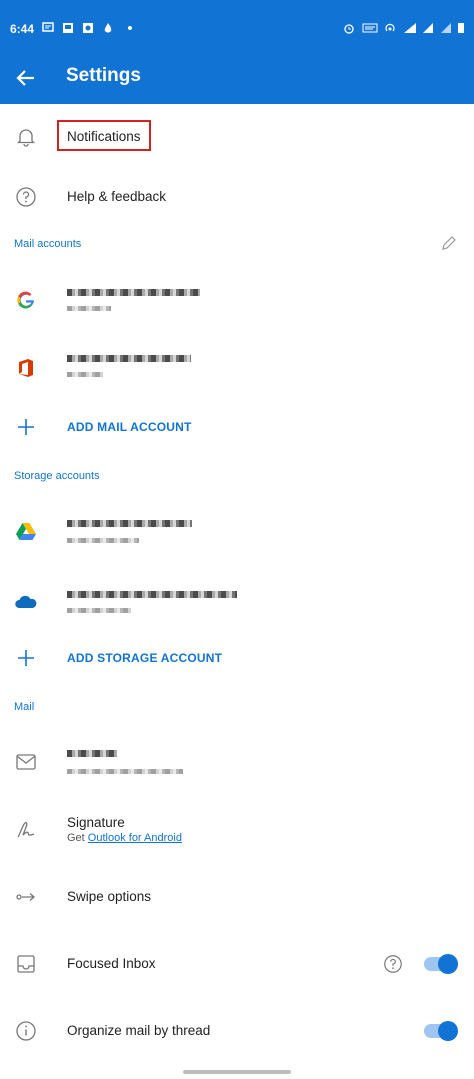  Describe the element at coordinates (24, 707) in the screenshot. I see `mail-section-header: Mail` at that location.